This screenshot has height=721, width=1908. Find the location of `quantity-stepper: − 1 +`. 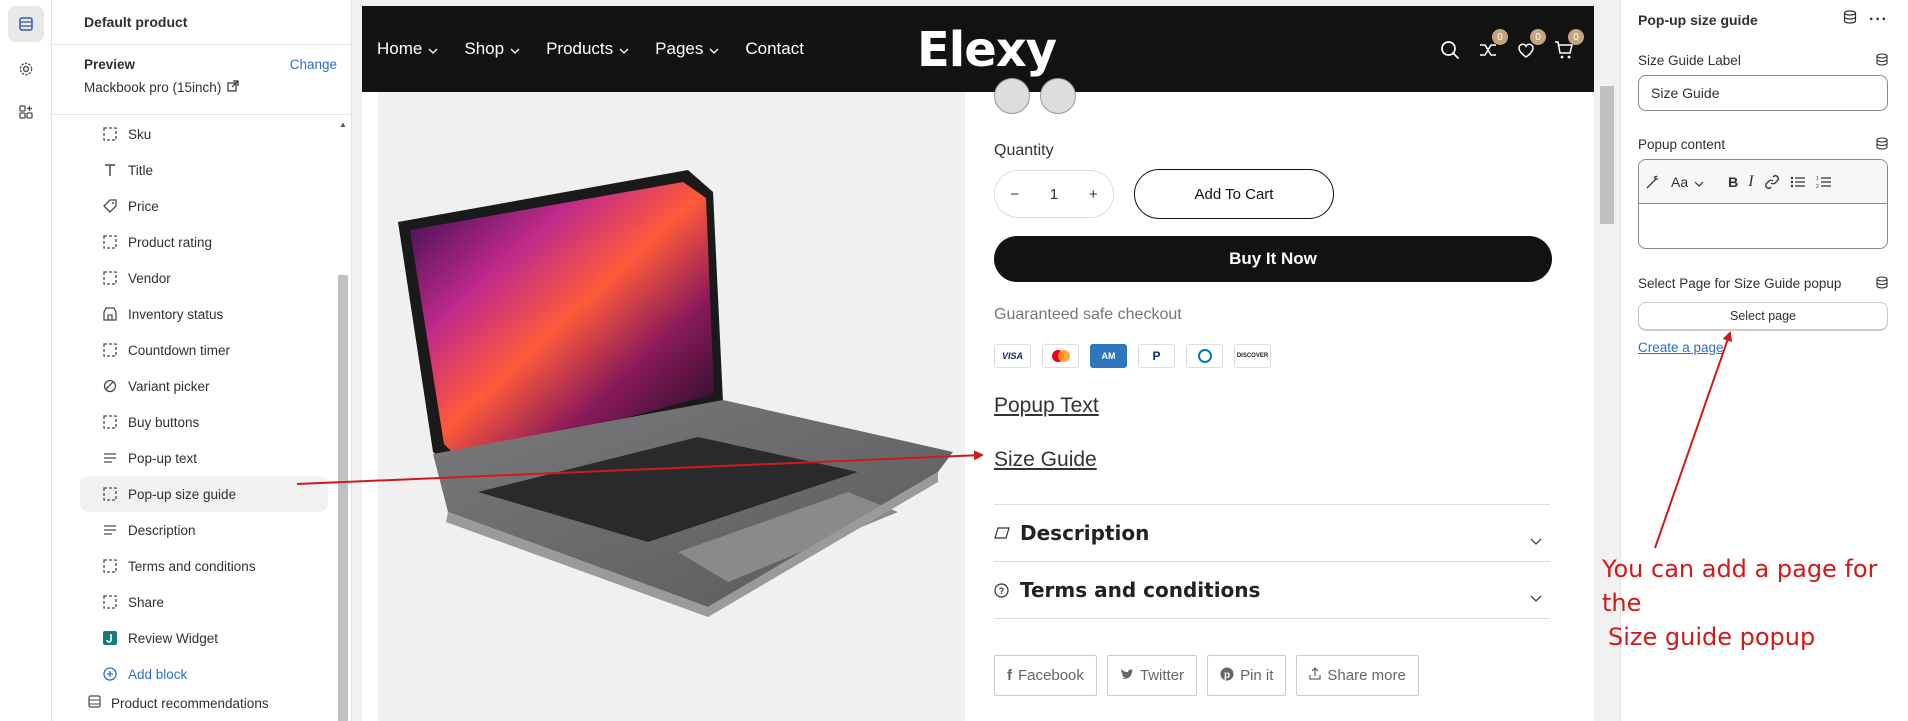

quantity-stepper: − 1 + is located at coordinates (1054, 194).